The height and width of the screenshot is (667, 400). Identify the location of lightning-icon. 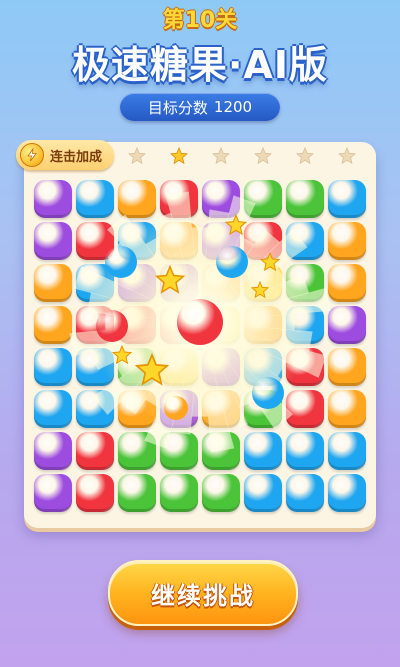
(32, 155).